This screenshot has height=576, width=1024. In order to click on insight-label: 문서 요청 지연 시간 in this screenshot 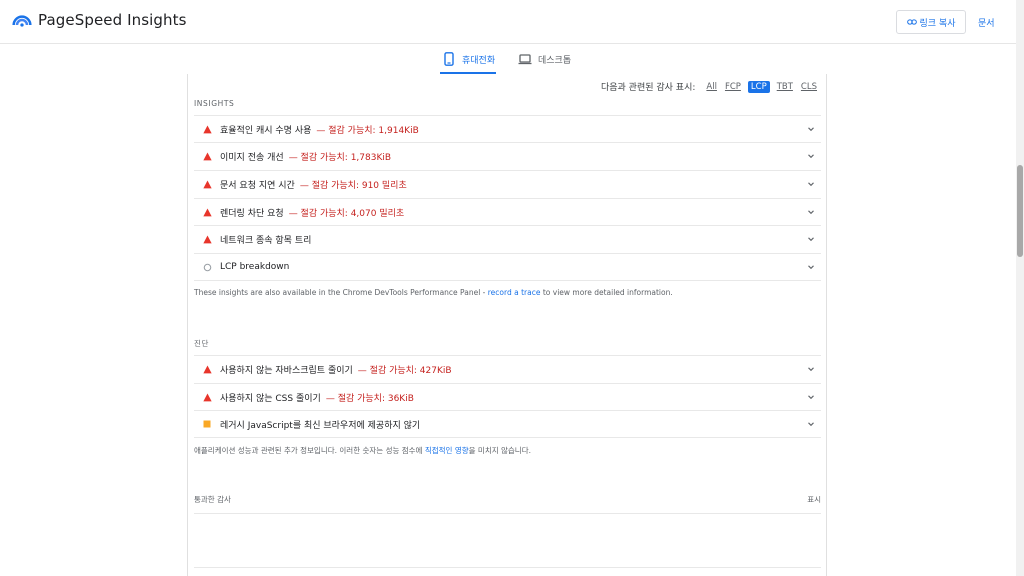, I will do `click(257, 185)`.